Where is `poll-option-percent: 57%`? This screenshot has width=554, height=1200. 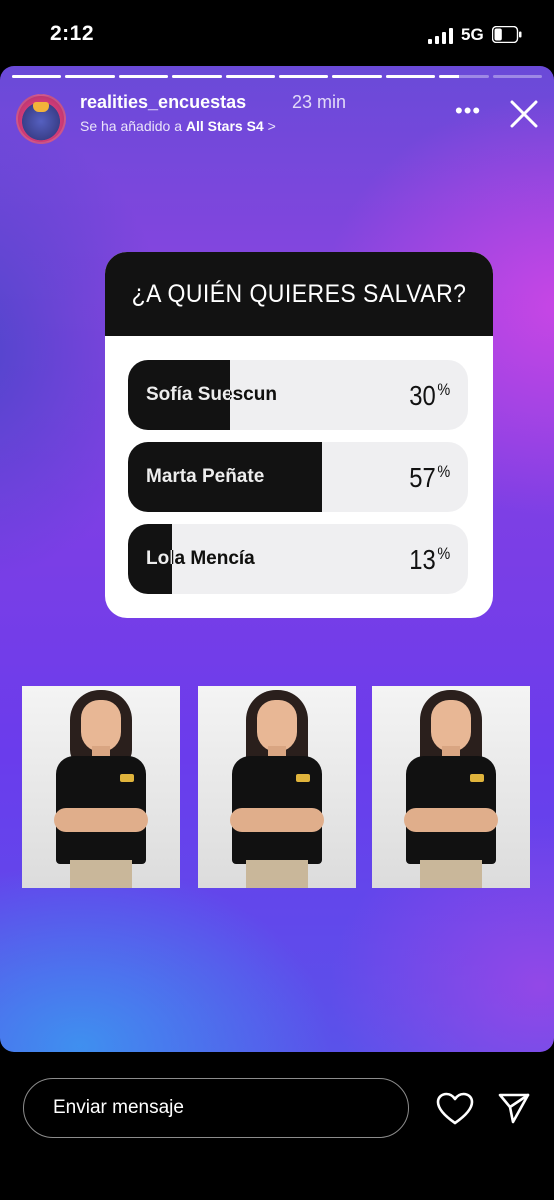 poll-option-percent: 57% is located at coordinates (429, 477).